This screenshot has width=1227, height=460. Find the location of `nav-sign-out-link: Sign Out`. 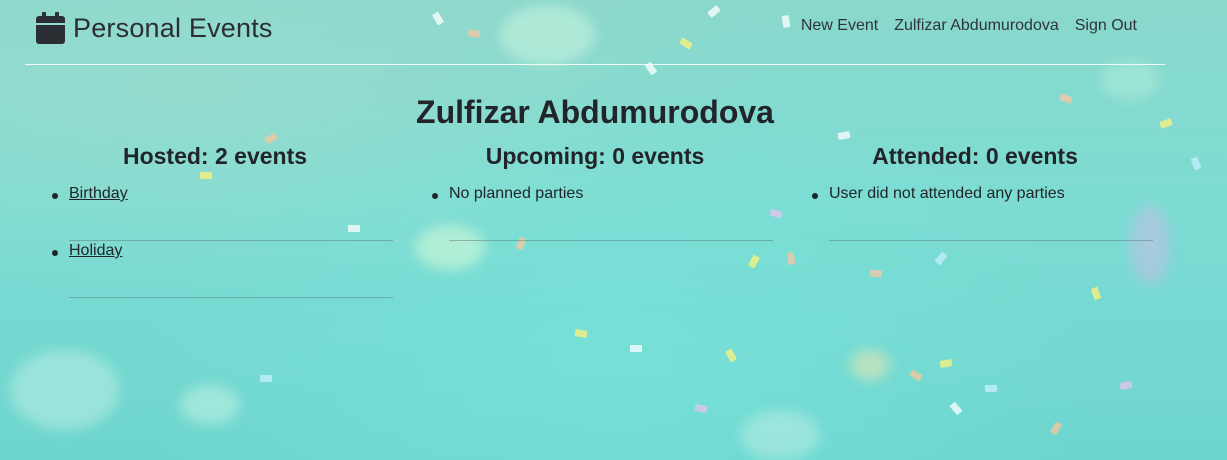

nav-sign-out-link: Sign Out is located at coordinates (1106, 26).